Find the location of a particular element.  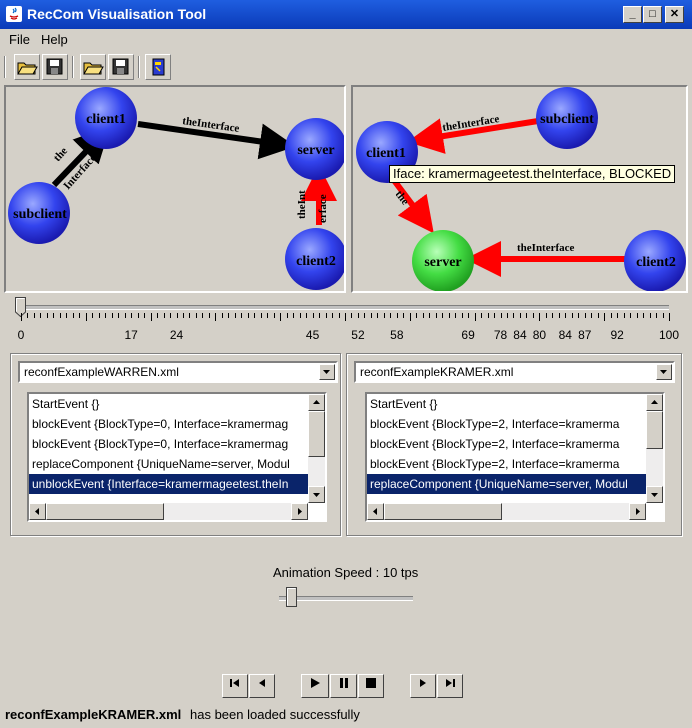

timeline-label: 84 is located at coordinates (520, 335).